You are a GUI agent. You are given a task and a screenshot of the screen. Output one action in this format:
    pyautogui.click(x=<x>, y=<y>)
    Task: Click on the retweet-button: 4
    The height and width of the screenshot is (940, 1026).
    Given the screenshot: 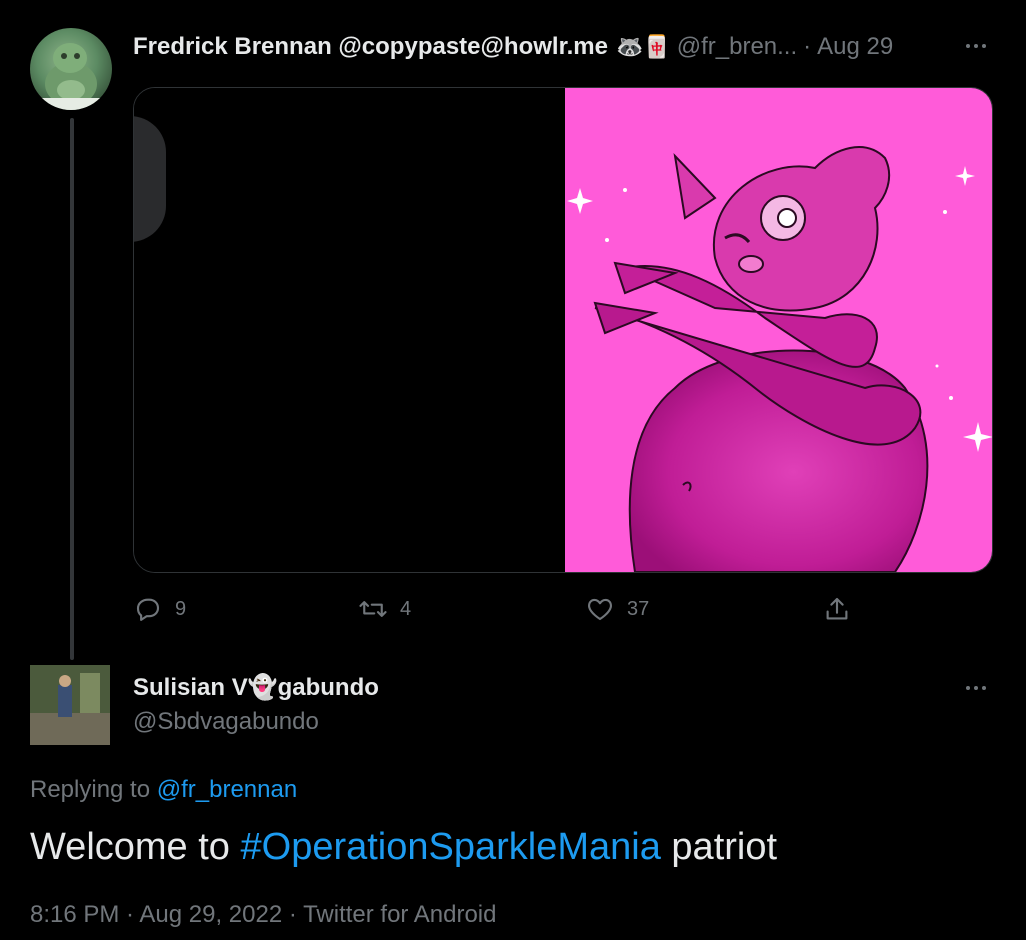 What is the action you would take?
    pyautogui.click(x=384, y=609)
    